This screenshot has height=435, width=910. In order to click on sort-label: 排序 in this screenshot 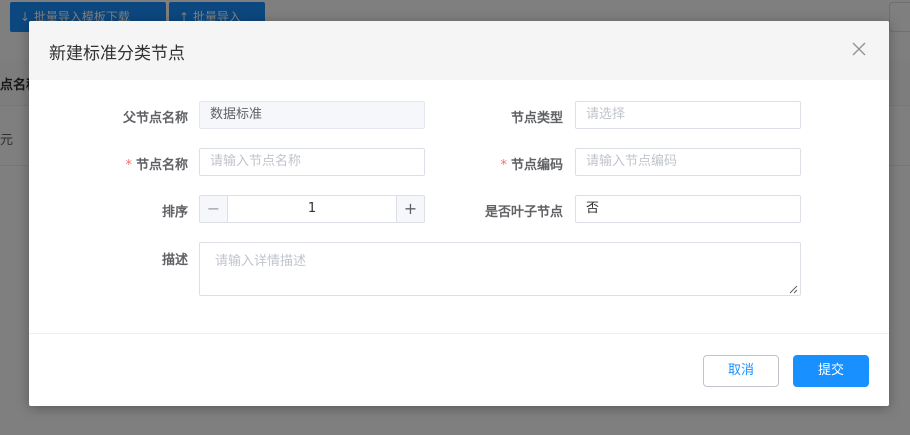, I will do `click(174, 212)`.